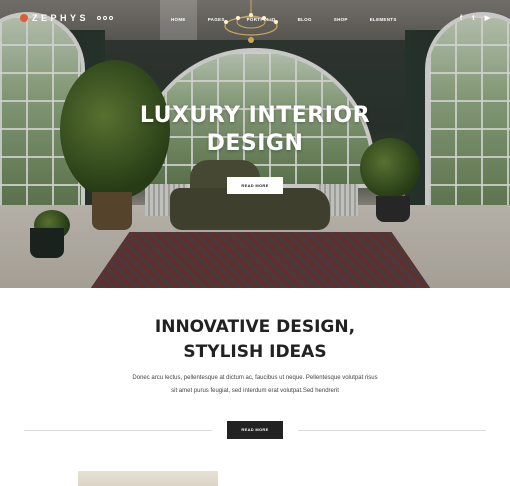 The height and width of the screenshot is (486, 510). What do you see at coordinates (255, 327) in the screenshot?
I see `section-title-line1: INNOVATIVE DESIGN,` at bounding box center [255, 327].